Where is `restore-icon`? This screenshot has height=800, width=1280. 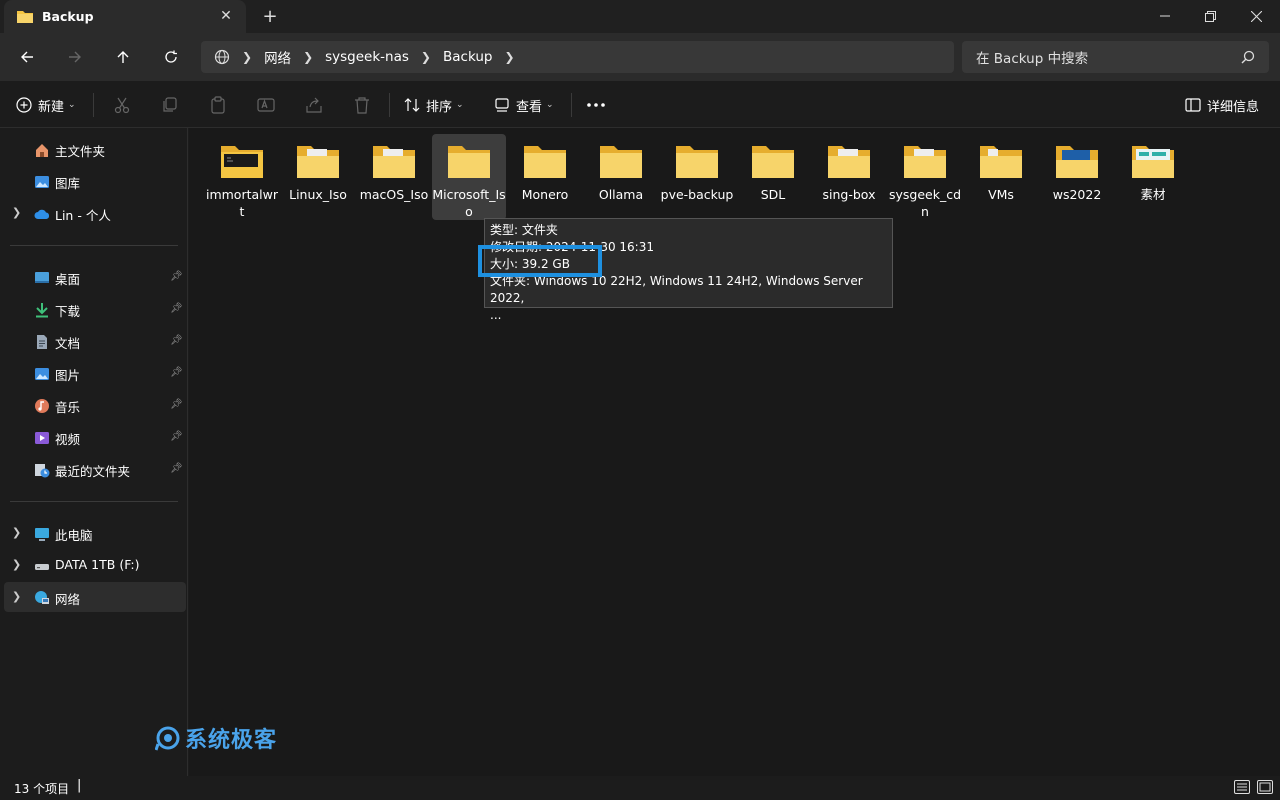 restore-icon is located at coordinates (1210, 16).